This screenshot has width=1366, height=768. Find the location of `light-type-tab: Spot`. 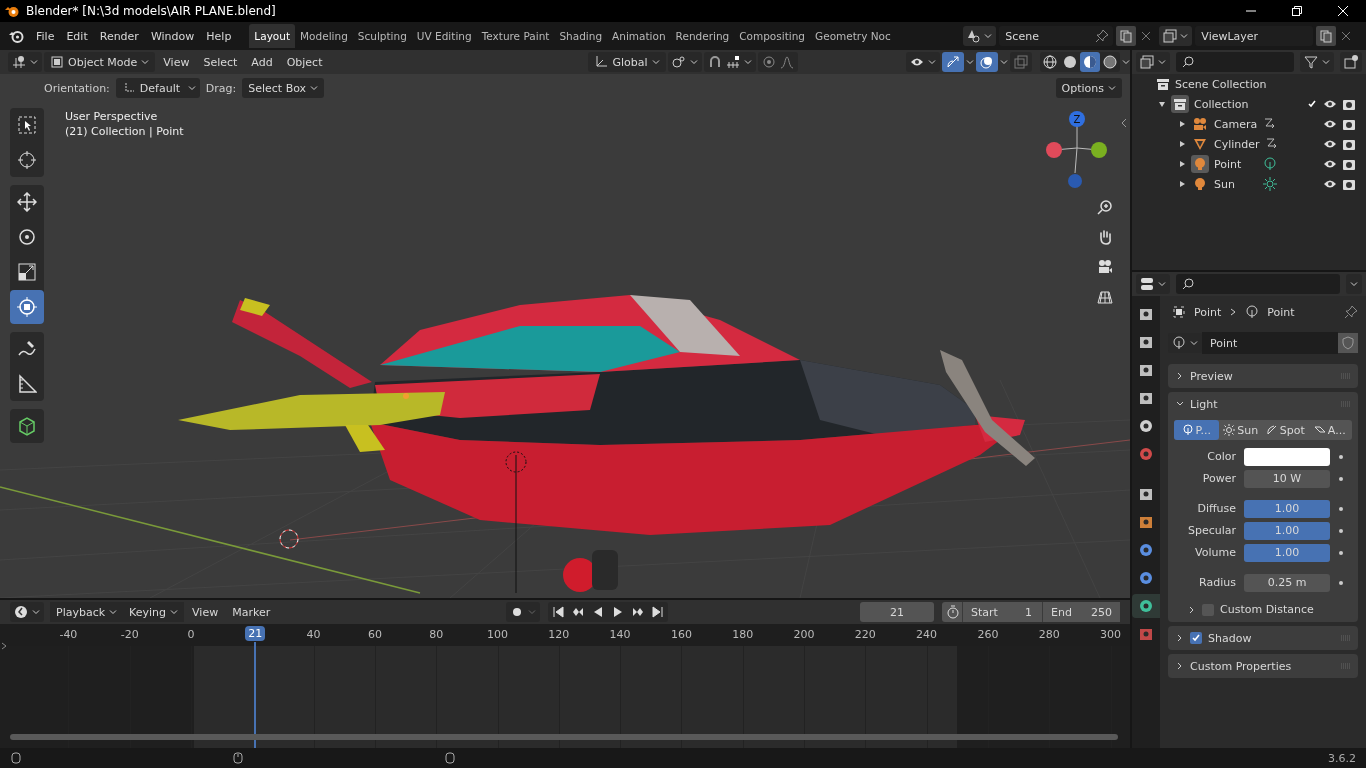

light-type-tab: Spot is located at coordinates (1285, 430).